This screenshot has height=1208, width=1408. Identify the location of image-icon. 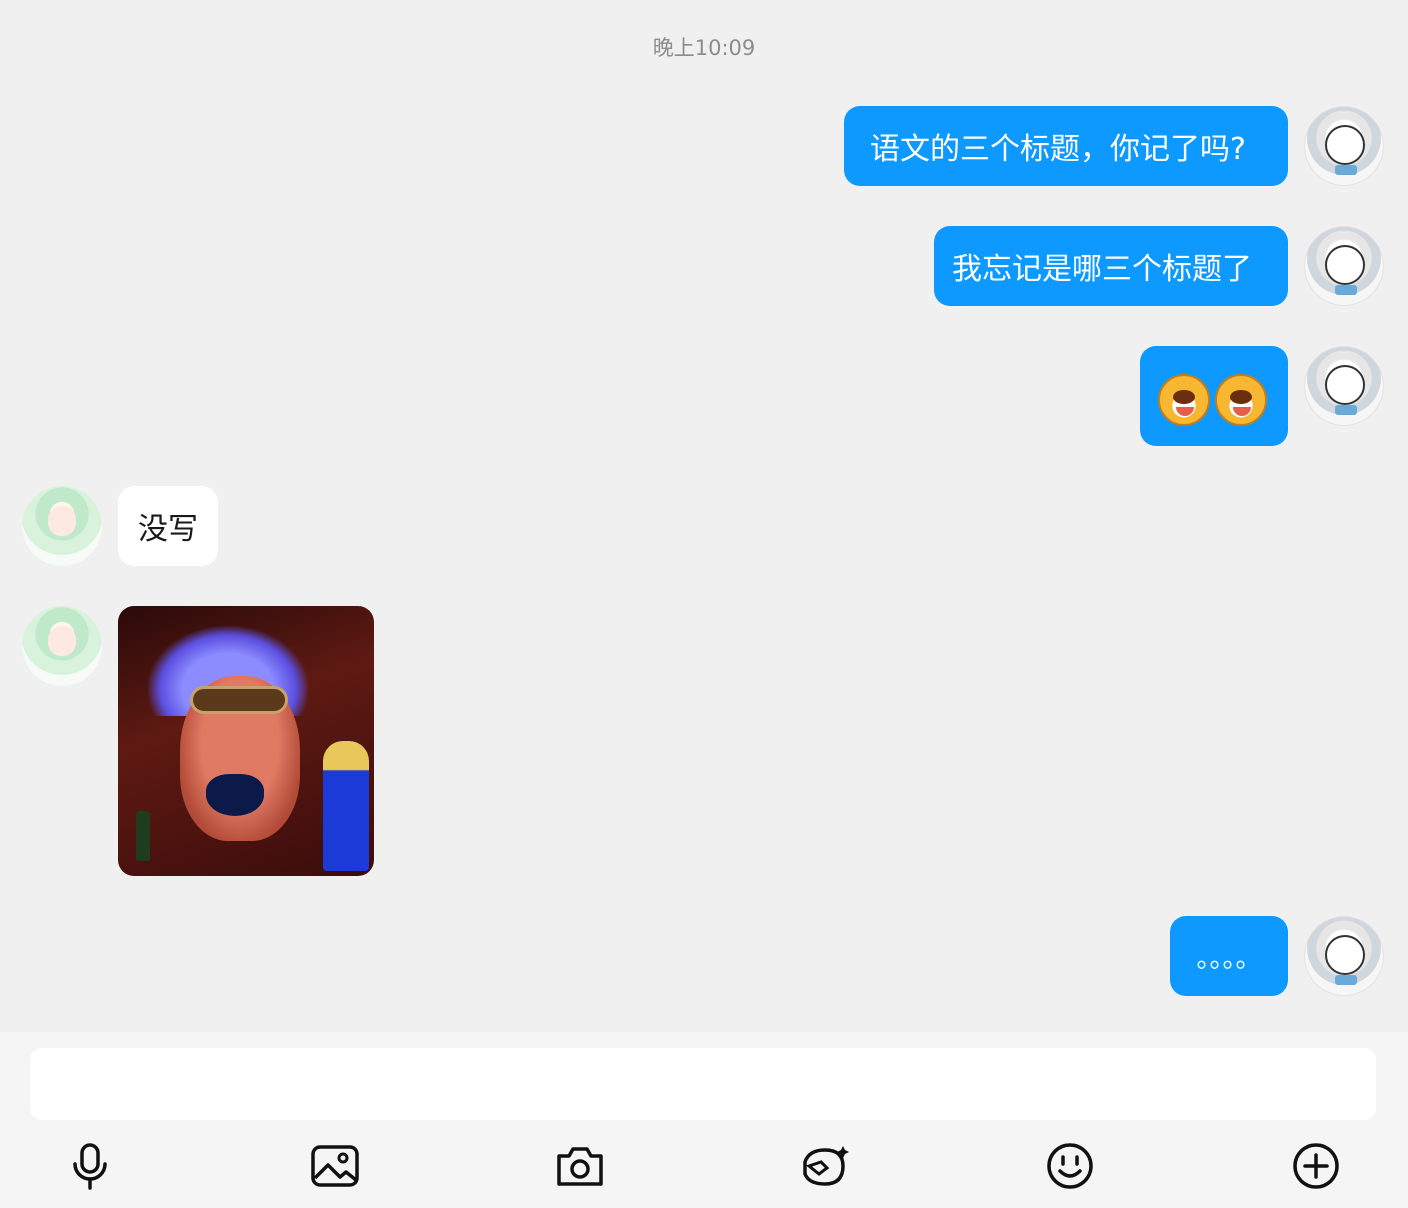
(335, 1166).